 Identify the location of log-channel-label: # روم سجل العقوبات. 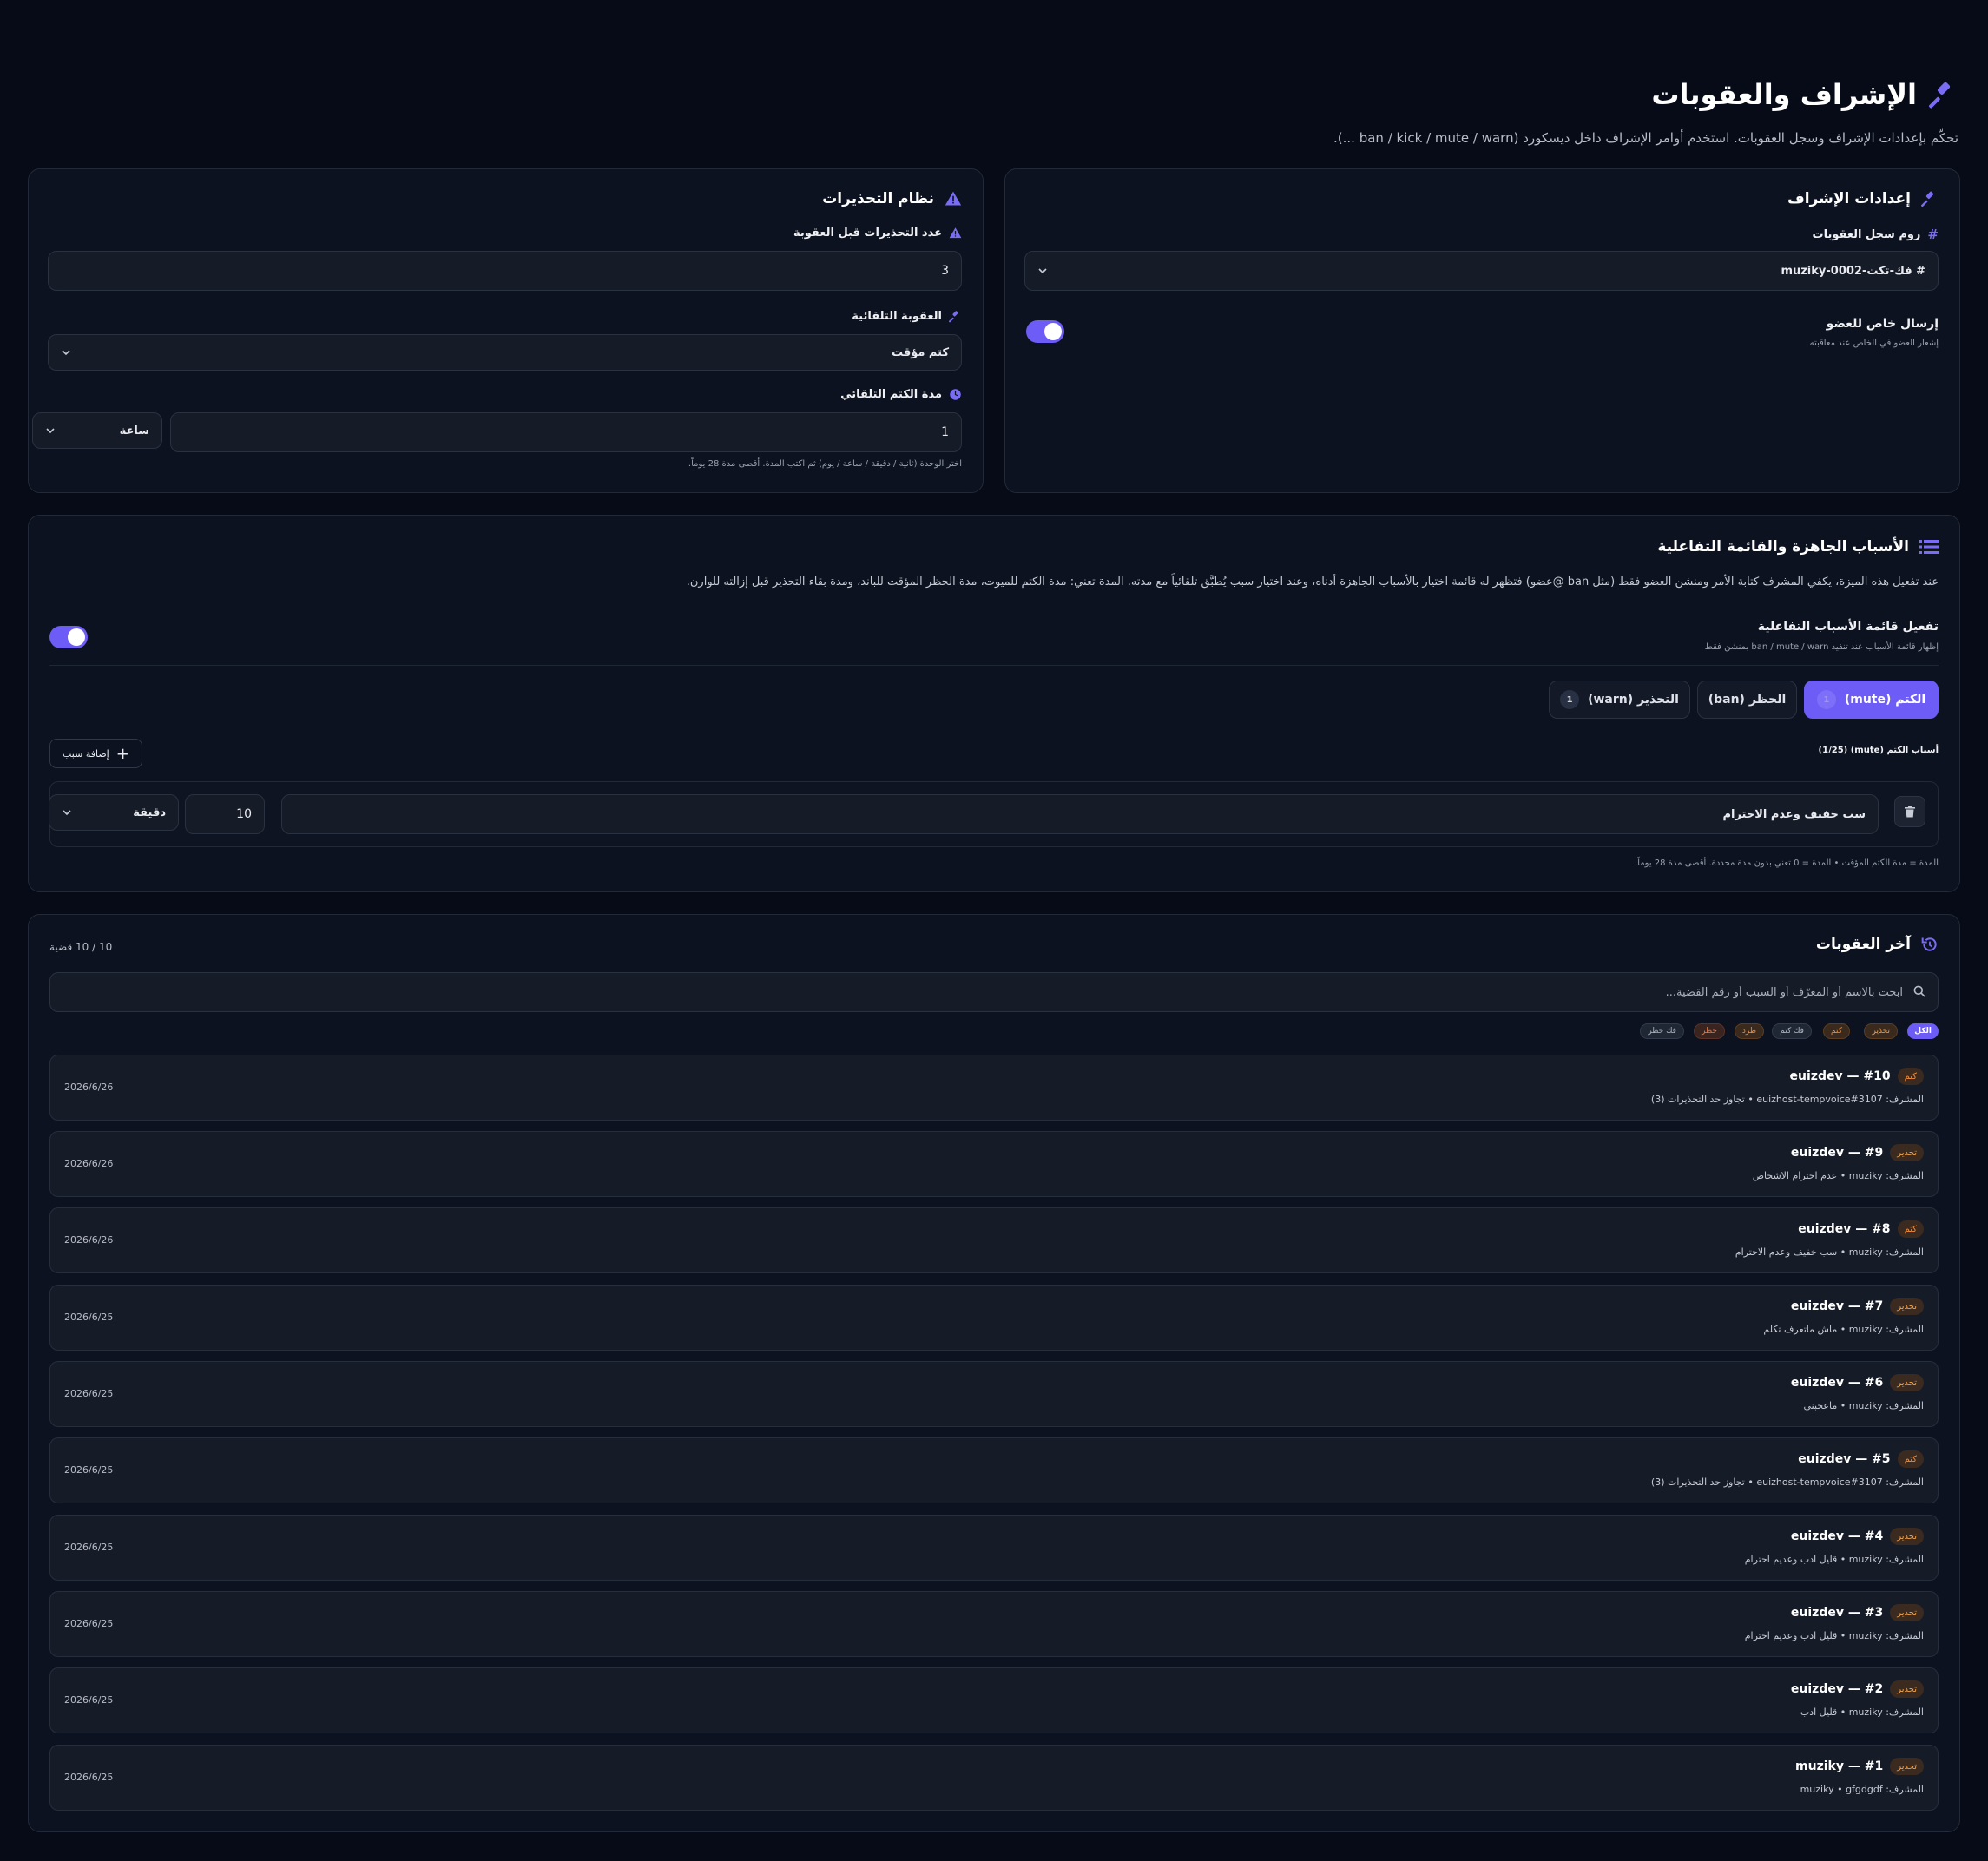
(1875, 234).